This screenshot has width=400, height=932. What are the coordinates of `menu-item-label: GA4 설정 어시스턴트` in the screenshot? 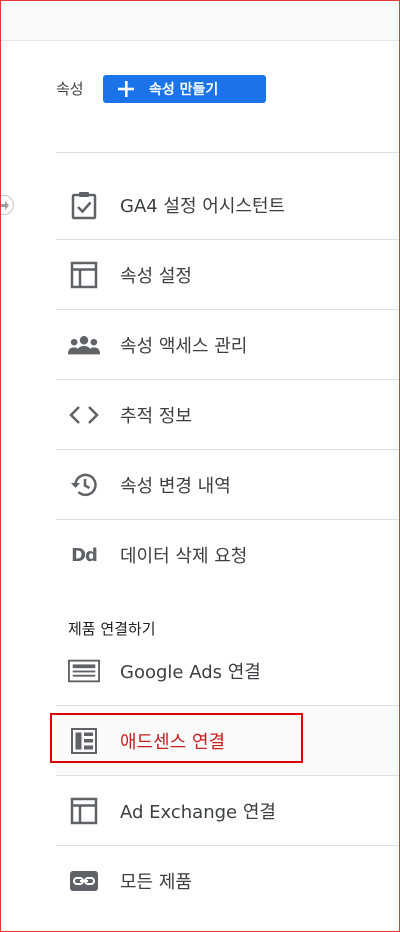 It's located at (203, 206).